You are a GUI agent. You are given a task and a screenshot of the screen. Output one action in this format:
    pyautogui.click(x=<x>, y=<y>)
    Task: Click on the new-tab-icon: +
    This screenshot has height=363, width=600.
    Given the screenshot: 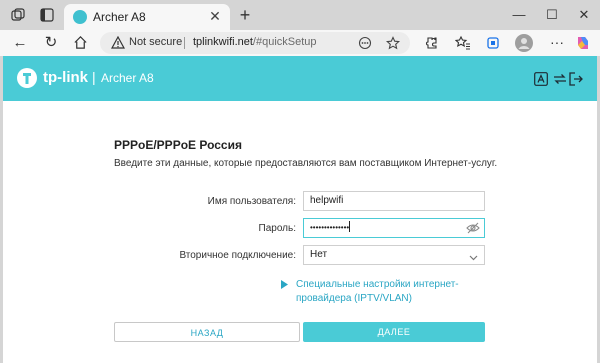 What is the action you would take?
    pyautogui.click(x=245, y=15)
    